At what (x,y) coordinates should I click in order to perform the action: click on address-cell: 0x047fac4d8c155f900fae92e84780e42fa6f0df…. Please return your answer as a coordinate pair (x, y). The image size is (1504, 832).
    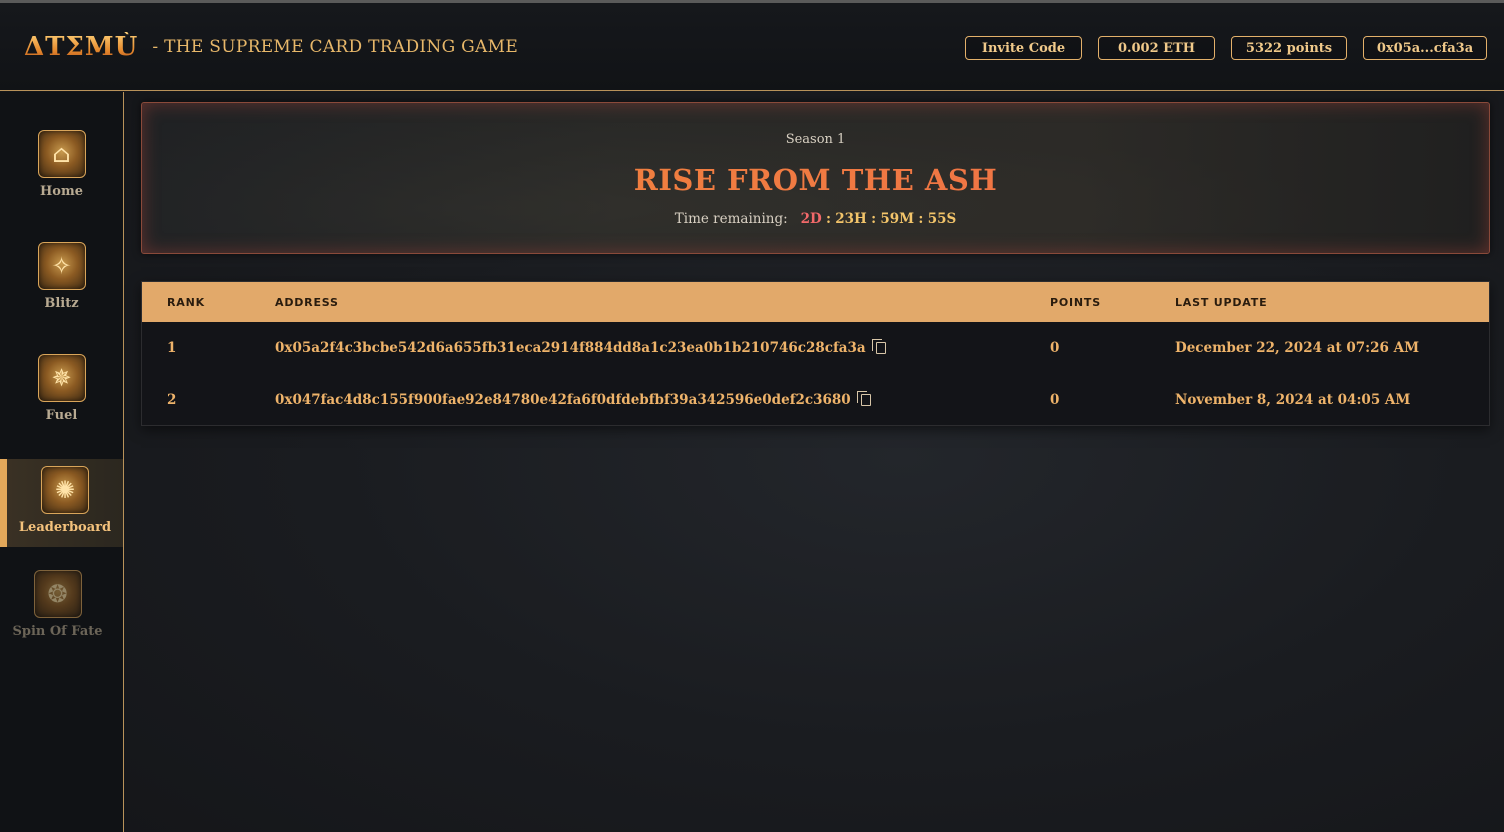
    Looking at the image, I should click on (573, 399).